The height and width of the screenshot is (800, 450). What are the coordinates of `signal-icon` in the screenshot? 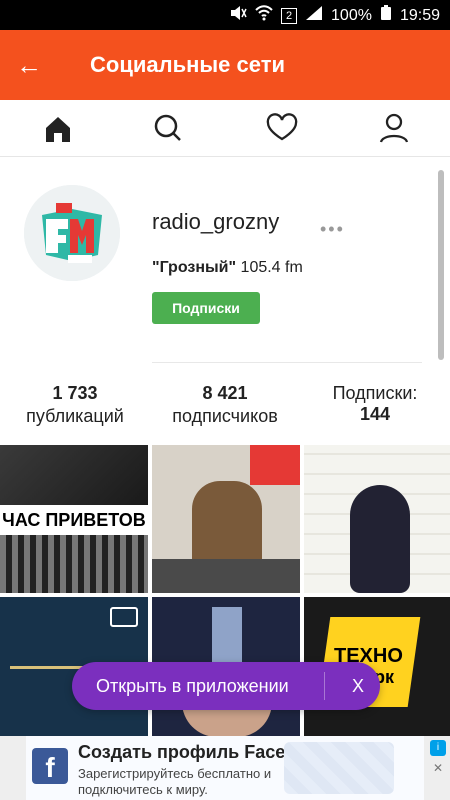 It's located at (314, 15).